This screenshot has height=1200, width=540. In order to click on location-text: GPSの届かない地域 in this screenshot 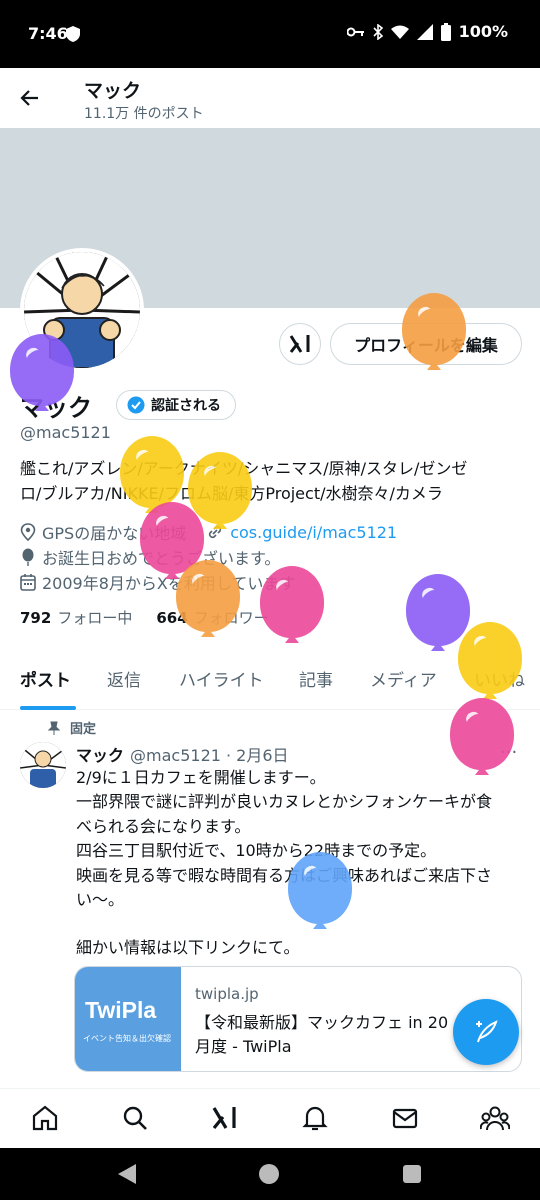, I will do `click(114, 533)`.